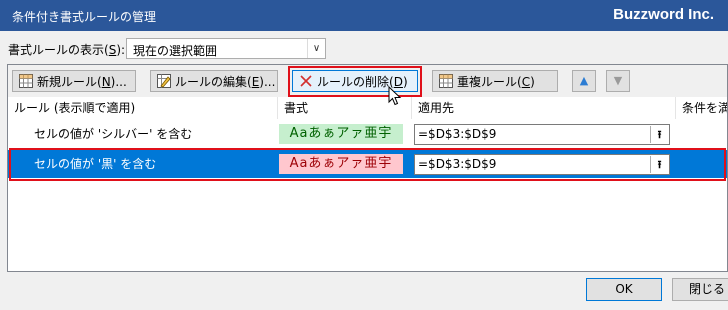  I want to click on show-rules-label-suffix: ):, so click(121, 50).